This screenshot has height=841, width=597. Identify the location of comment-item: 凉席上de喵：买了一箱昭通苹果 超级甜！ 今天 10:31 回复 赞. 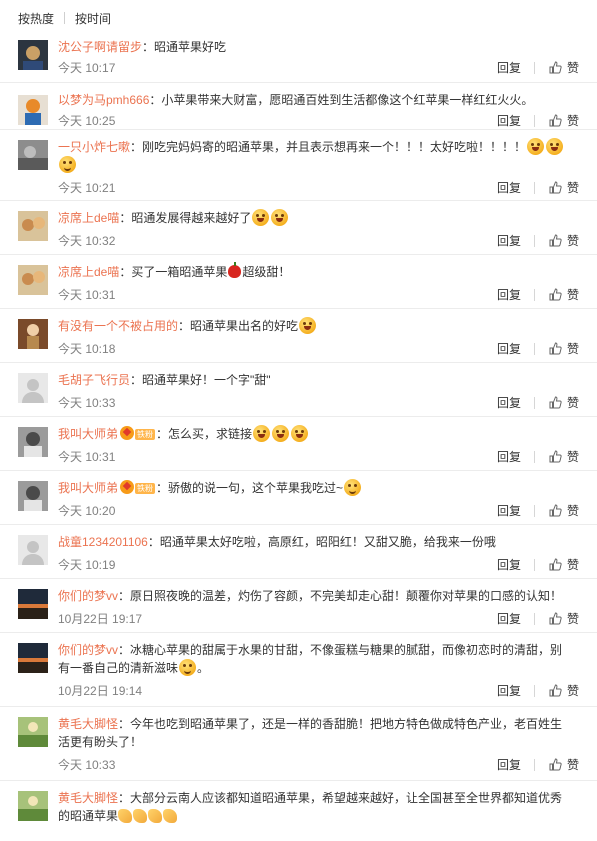
(298, 282).